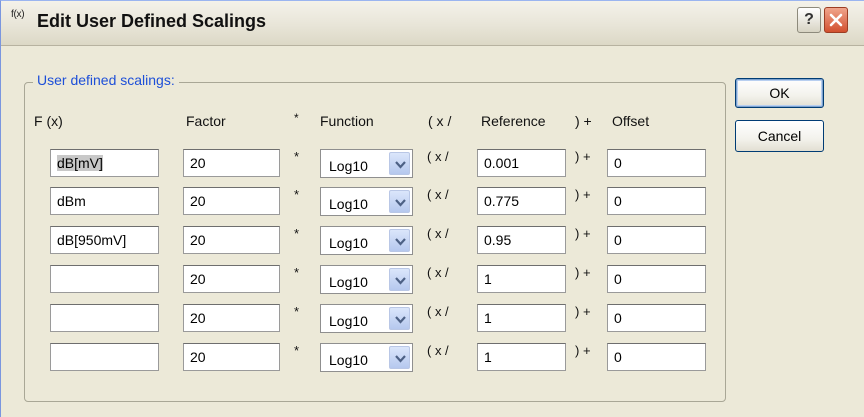  Describe the element at coordinates (104, 201) in the screenshot. I see `fx-field: dBm` at that location.